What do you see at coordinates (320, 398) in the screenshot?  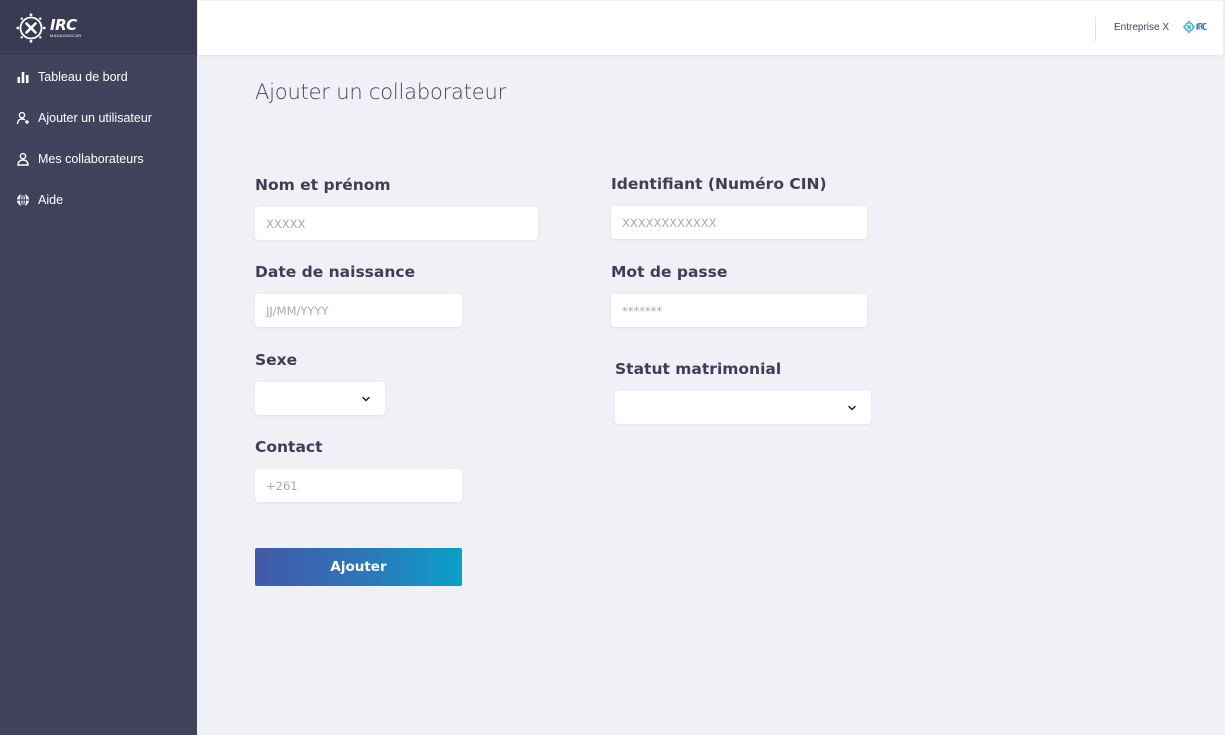 I see `sexe-select` at bounding box center [320, 398].